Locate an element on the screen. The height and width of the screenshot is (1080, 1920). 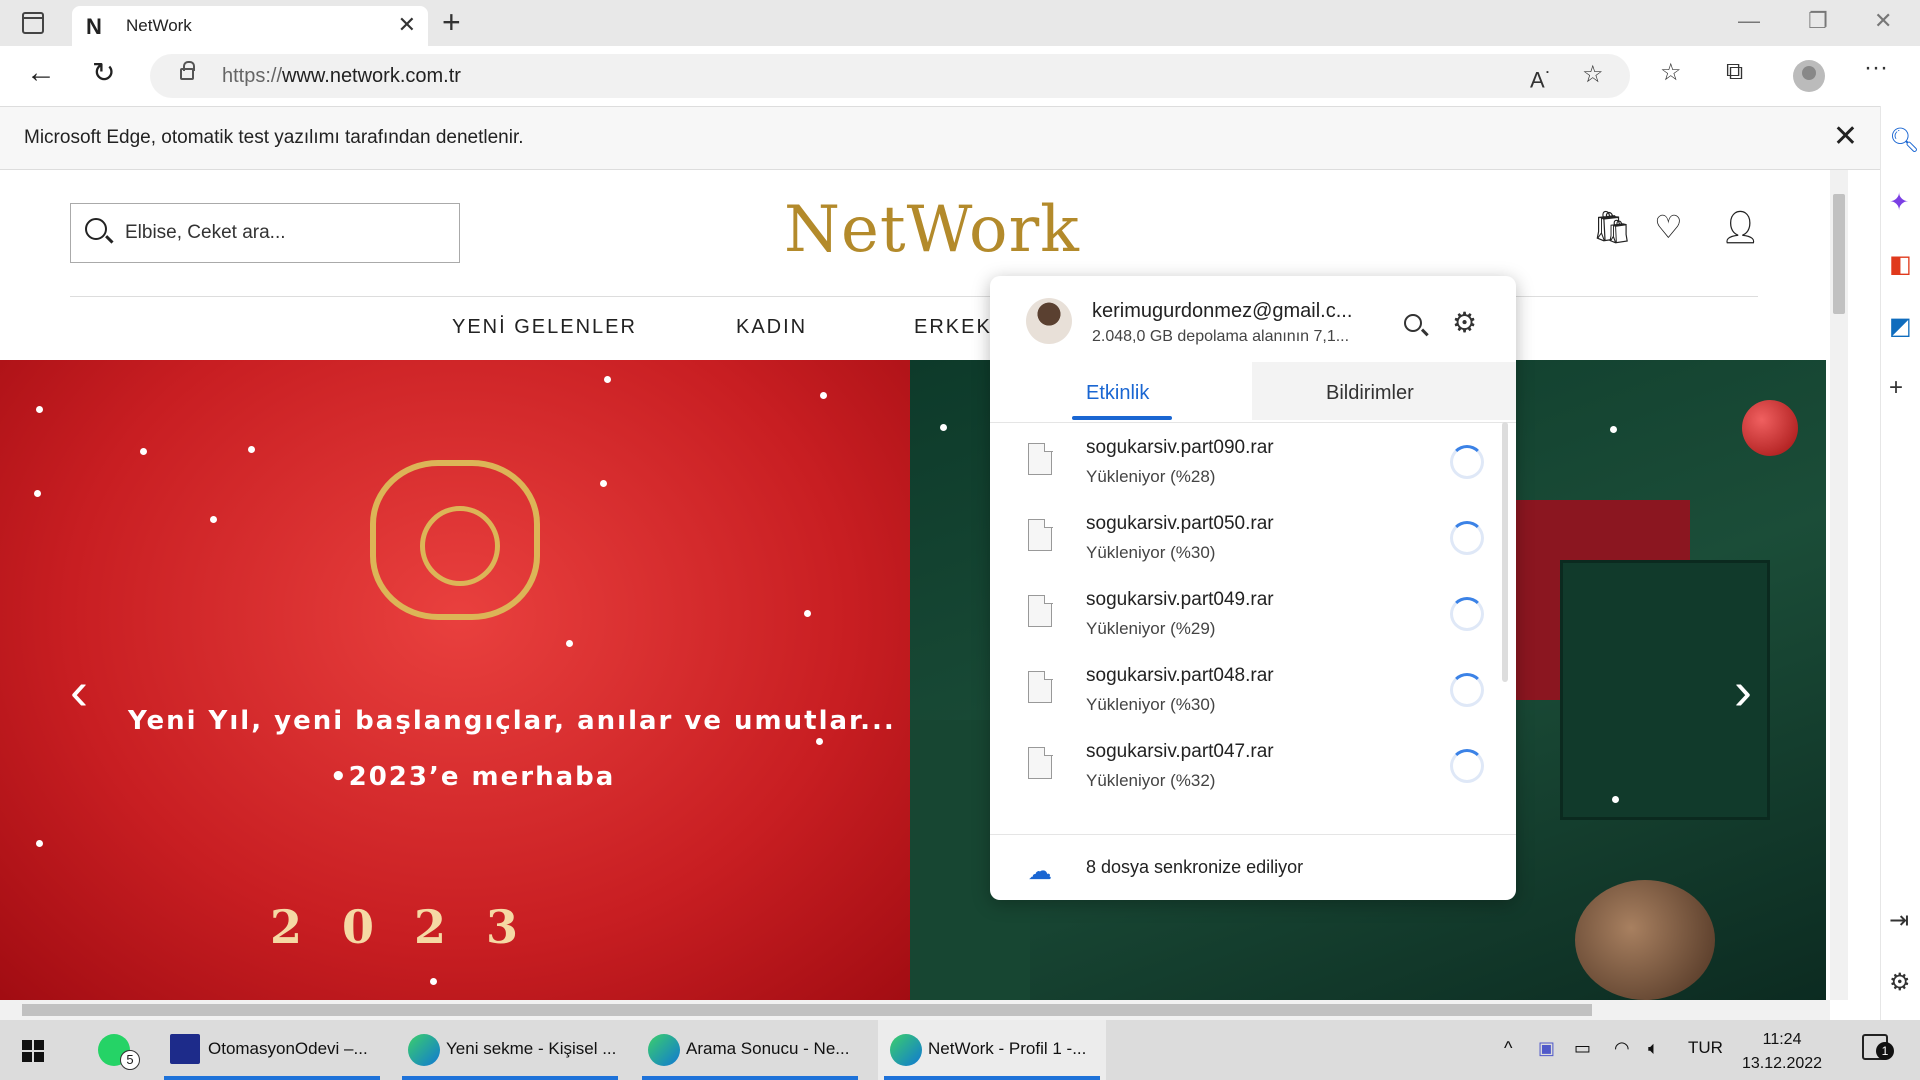
tab-actions-icon is located at coordinates (33, 23).